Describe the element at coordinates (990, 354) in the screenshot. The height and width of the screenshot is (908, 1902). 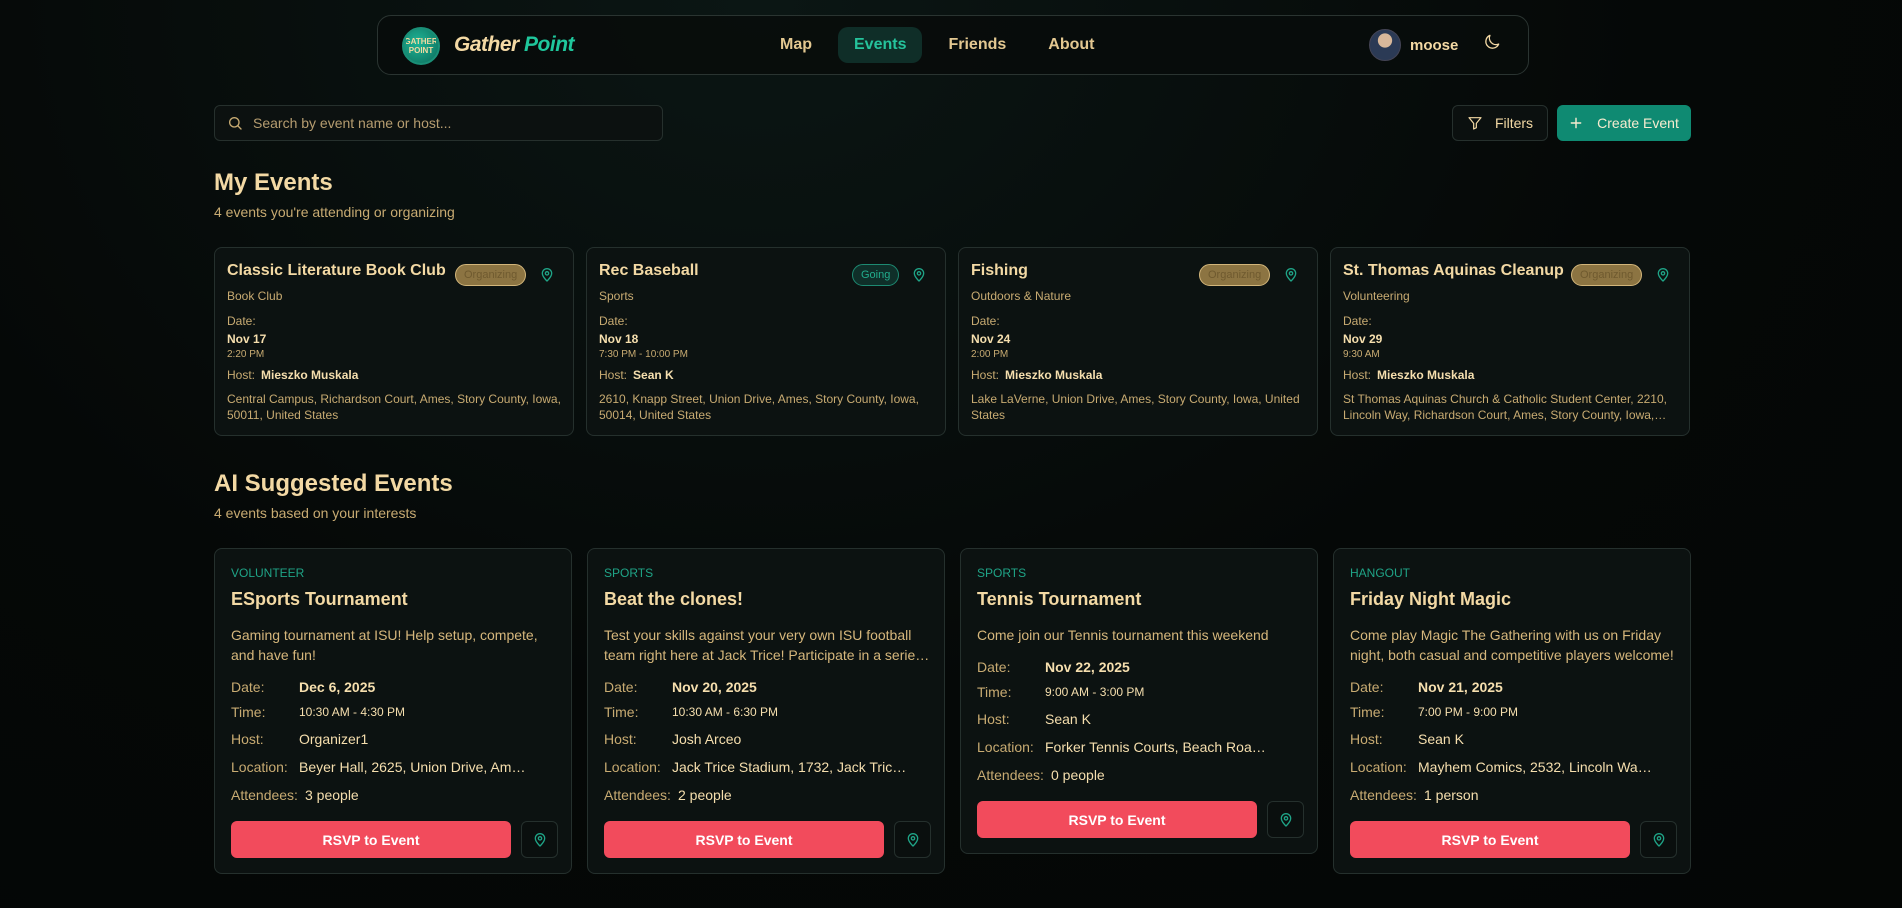
I see `my-event-time: 2:00 PM` at that location.